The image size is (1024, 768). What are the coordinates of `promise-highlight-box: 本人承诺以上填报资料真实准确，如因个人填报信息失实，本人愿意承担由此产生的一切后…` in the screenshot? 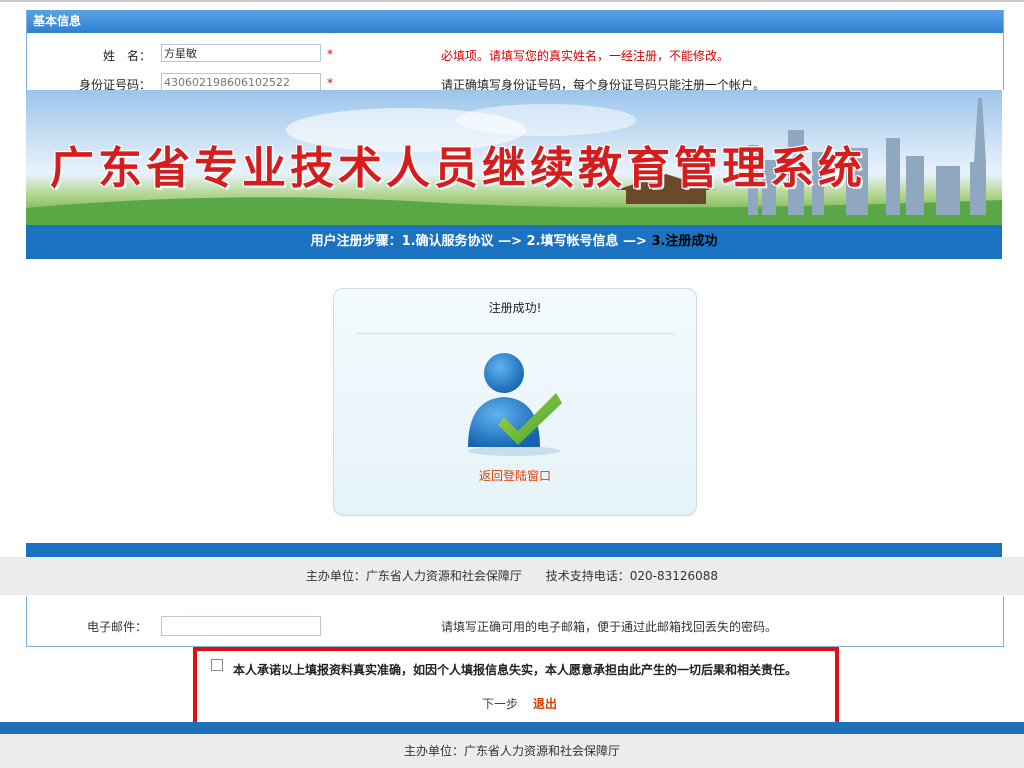 It's located at (516, 687).